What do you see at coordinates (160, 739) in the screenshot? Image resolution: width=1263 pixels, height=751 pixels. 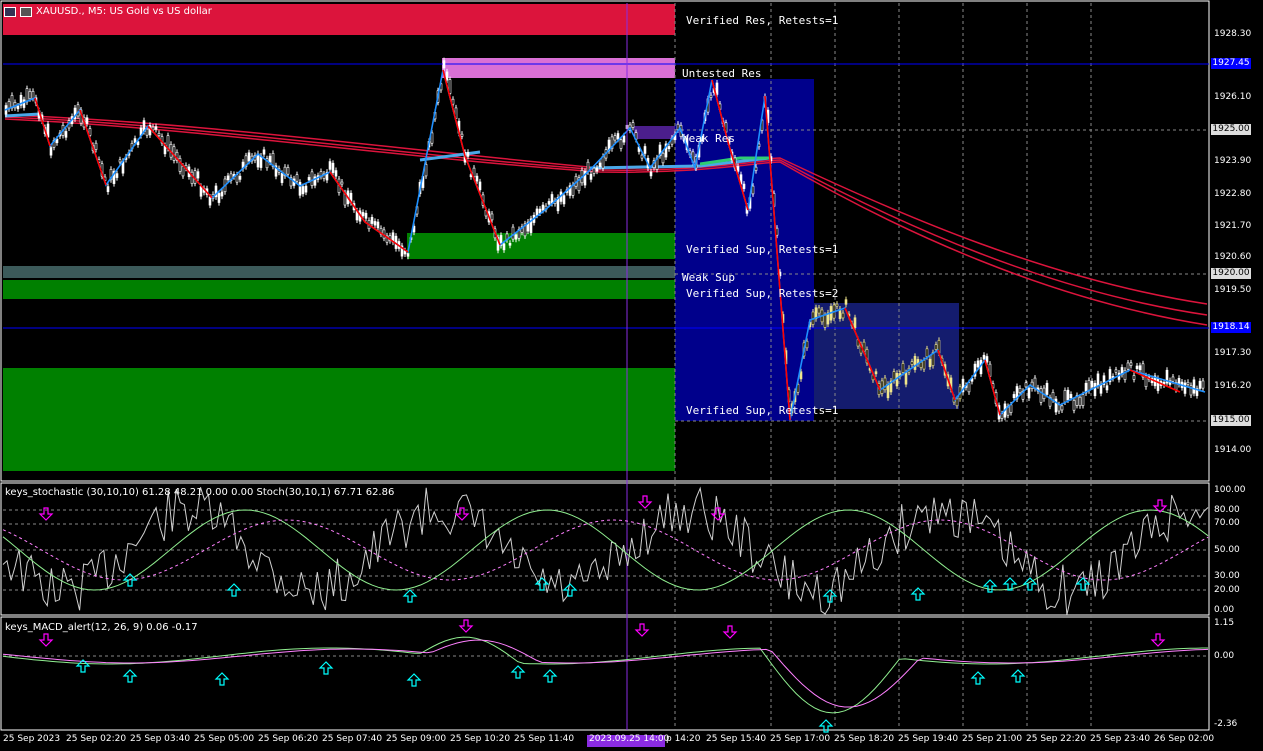 I see `time-label: 25 Sep 03:40` at bounding box center [160, 739].